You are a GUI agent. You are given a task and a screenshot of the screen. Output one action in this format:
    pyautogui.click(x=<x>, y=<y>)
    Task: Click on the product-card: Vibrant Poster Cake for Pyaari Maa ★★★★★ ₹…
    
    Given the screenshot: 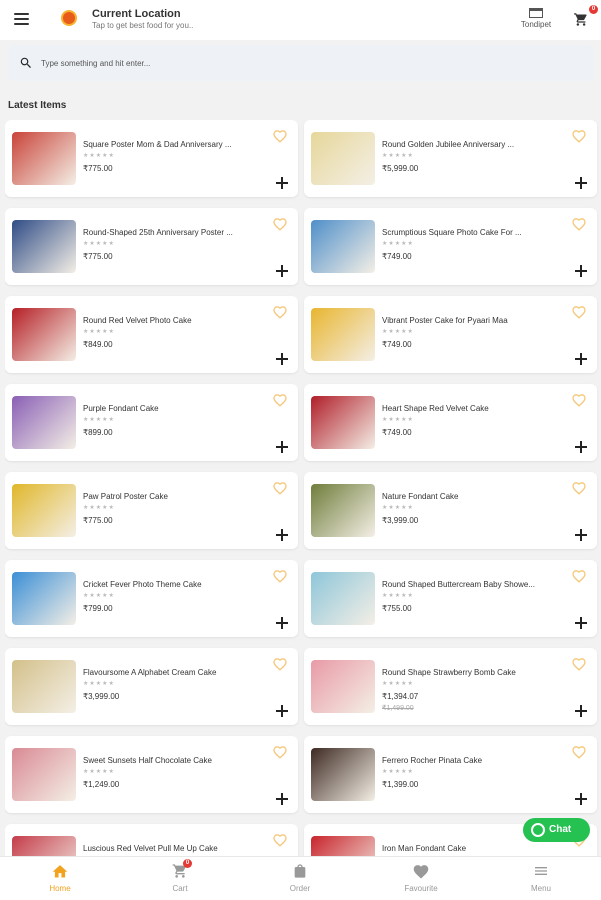 What is the action you would take?
    pyautogui.click(x=450, y=334)
    